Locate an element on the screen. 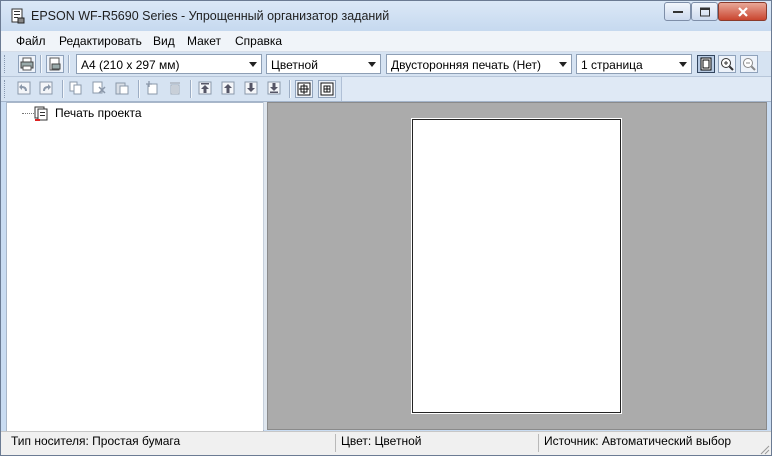 This screenshot has width=772, height=456. paper-size-value: A4 (210 x 297 мм) is located at coordinates (130, 65).